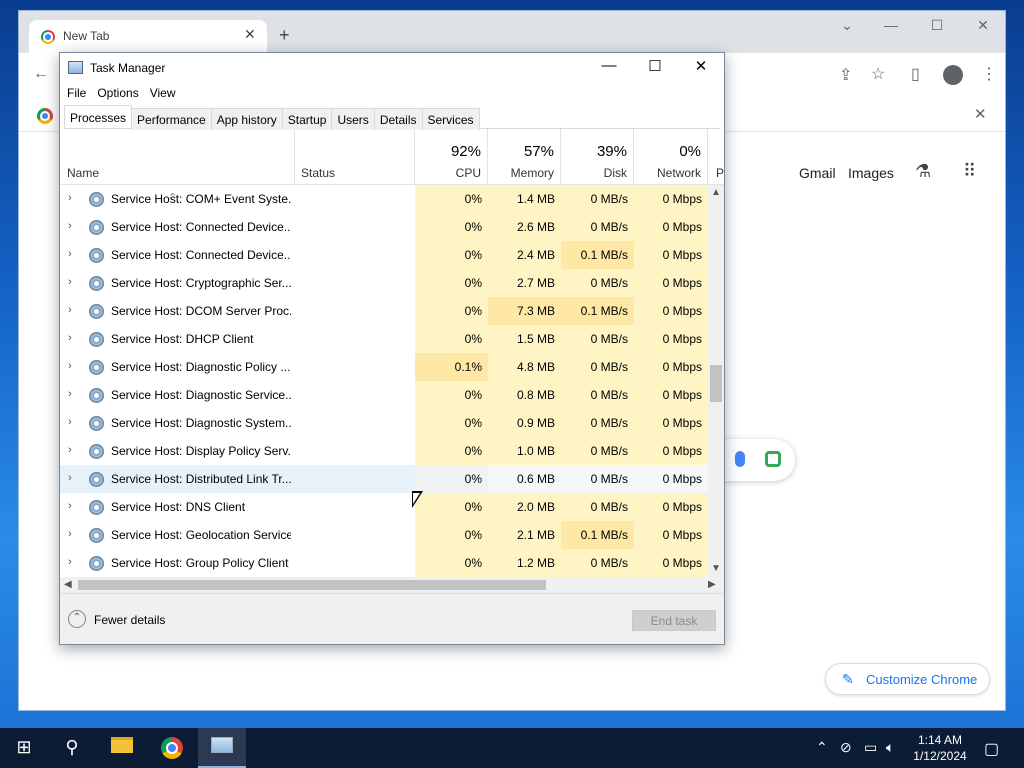 The width and height of the screenshot is (1024, 768). I want to click on scroll-down-icon: ▼, so click(716, 568).